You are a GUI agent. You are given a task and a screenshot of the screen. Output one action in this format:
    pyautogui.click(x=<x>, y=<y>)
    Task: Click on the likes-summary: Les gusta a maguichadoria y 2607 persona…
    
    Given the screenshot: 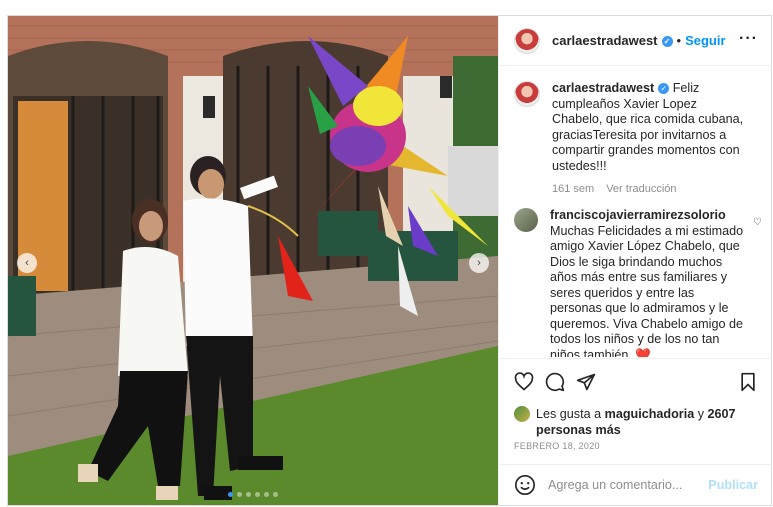 What is the action you would take?
    pyautogui.click(x=625, y=422)
    